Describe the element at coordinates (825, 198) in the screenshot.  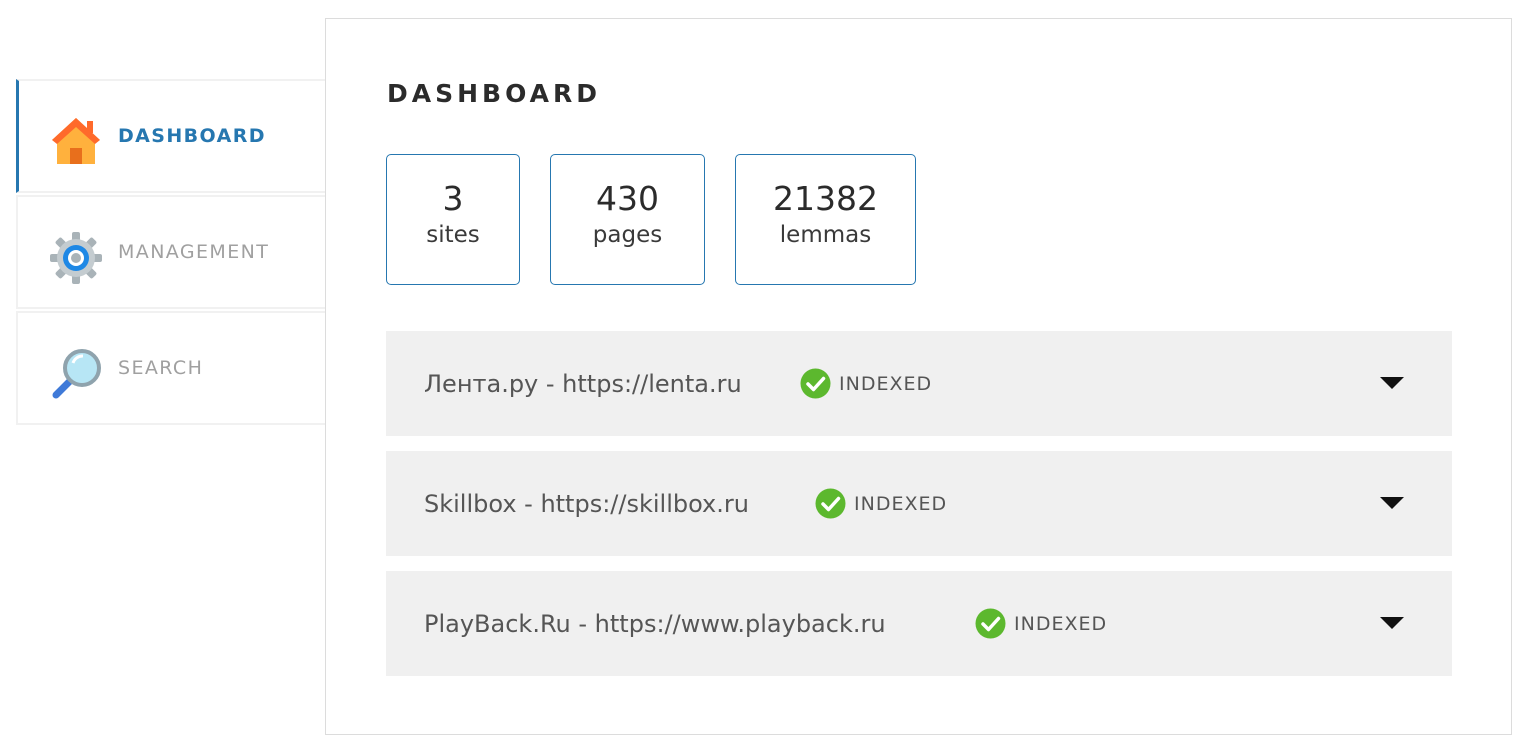
I see `stat-value: 21382` at that location.